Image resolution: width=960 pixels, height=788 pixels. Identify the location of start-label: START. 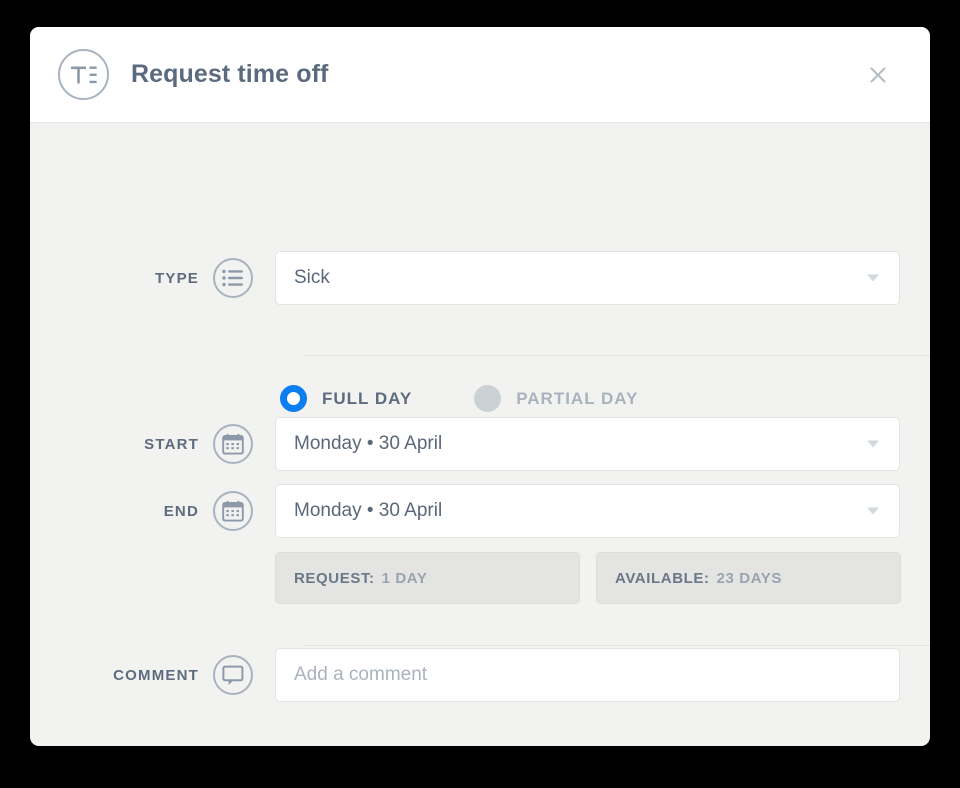
(171, 444).